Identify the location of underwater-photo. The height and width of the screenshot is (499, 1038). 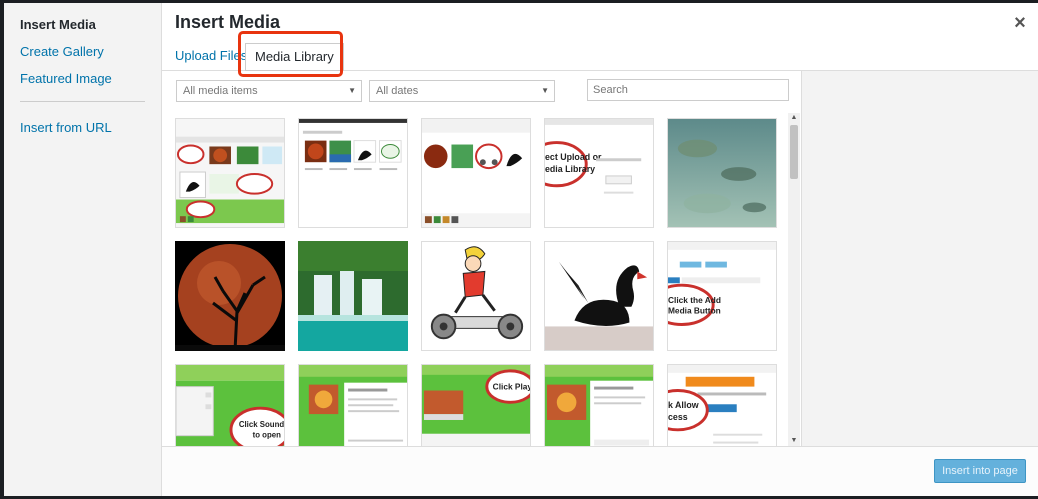
(722, 173).